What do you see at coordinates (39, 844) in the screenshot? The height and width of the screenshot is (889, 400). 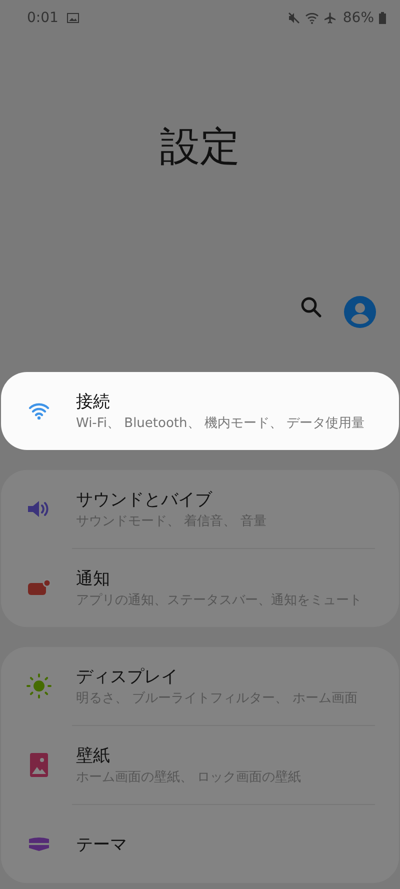 I see `brush-icon` at bounding box center [39, 844].